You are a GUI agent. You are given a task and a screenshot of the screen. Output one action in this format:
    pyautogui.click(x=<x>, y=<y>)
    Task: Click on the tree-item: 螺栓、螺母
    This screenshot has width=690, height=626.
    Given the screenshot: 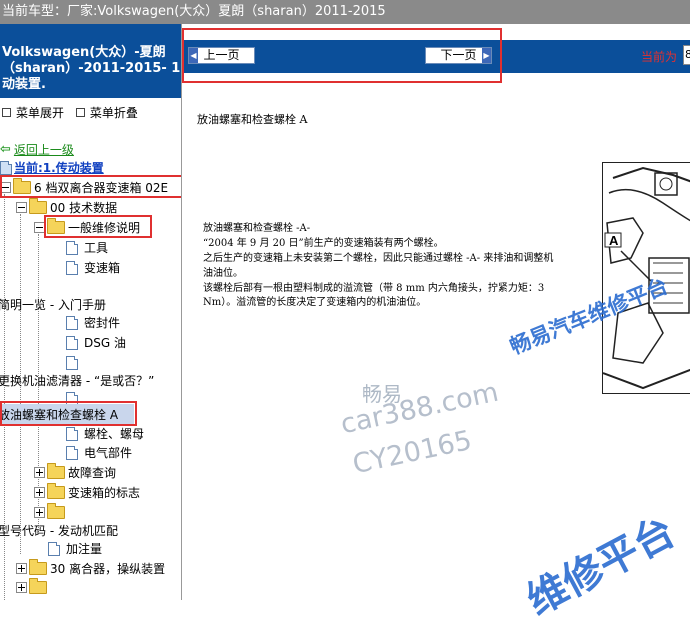 What is the action you would take?
    pyautogui.click(x=105, y=433)
    